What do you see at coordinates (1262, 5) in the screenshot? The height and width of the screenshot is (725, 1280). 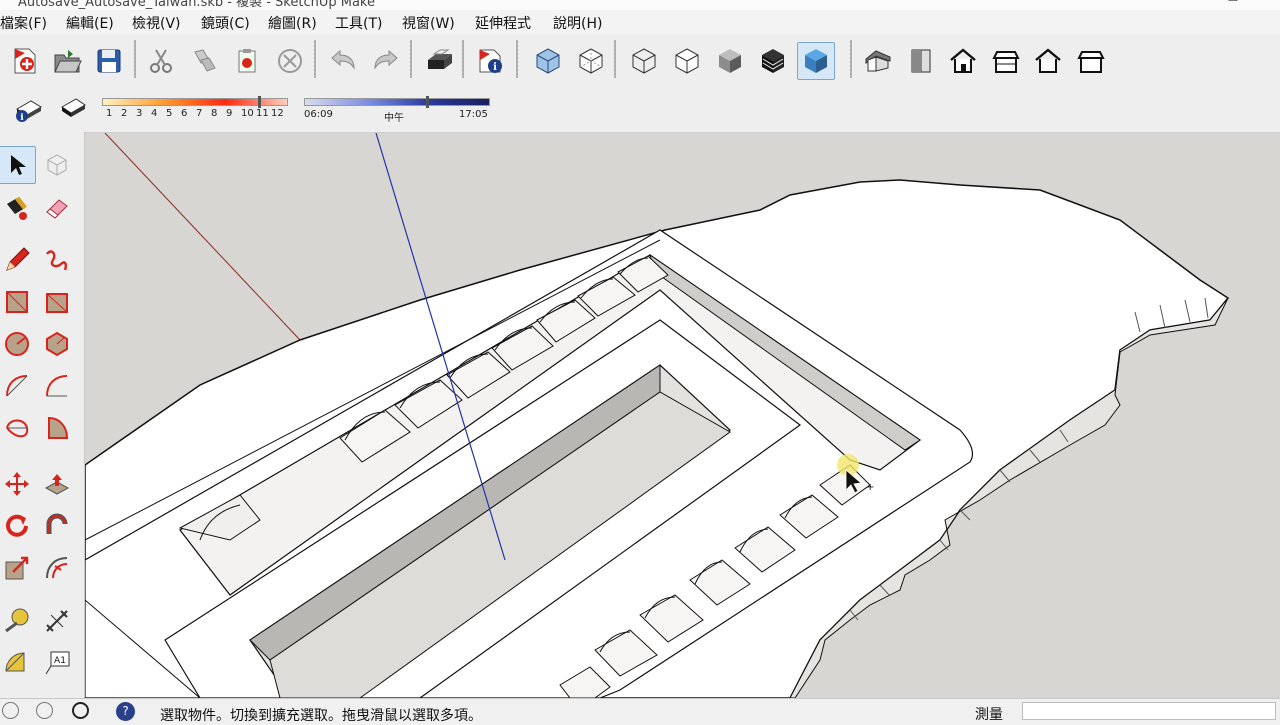 I see `close-button: ✕` at bounding box center [1262, 5].